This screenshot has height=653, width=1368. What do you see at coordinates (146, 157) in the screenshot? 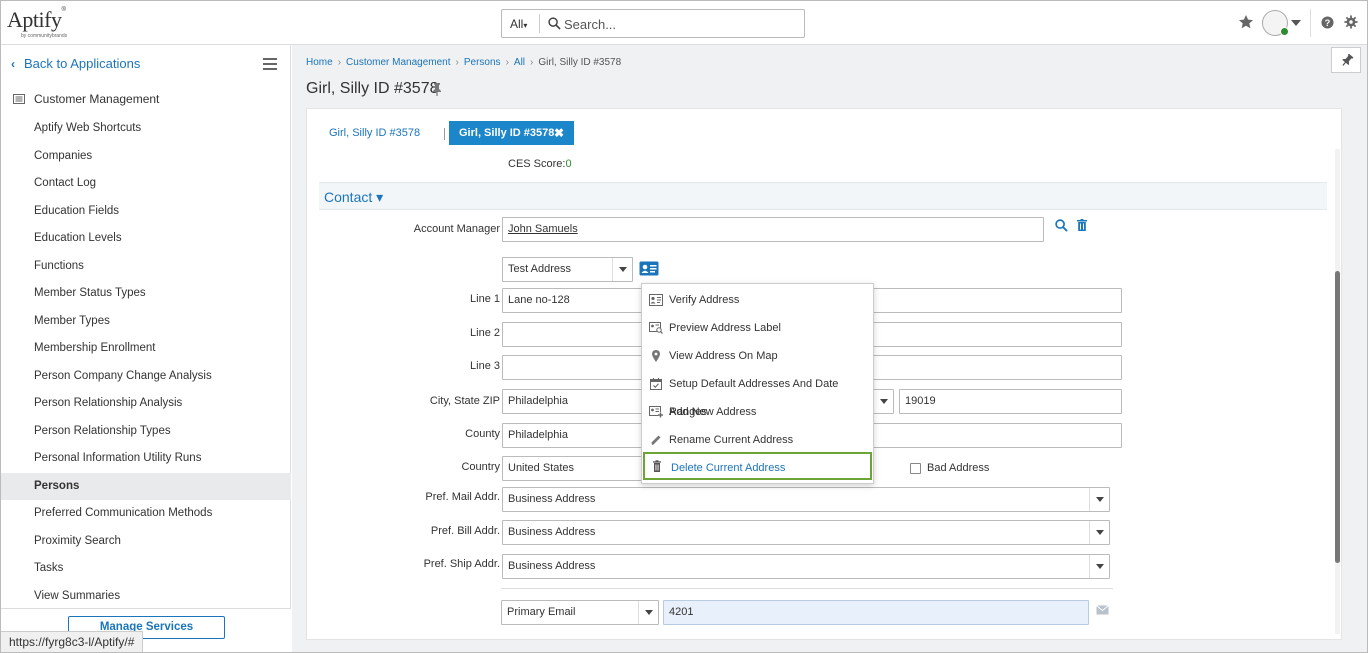
I see `sidebar-item-companies: Companies` at bounding box center [146, 157].